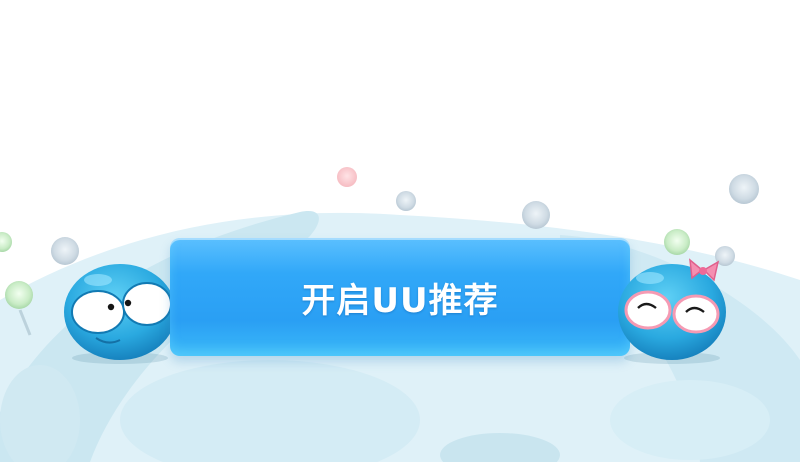 The image size is (800, 462). What do you see at coordinates (120, 314) in the screenshot?
I see `blue-big-eyed-mascot-icon` at bounding box center [120, 314].